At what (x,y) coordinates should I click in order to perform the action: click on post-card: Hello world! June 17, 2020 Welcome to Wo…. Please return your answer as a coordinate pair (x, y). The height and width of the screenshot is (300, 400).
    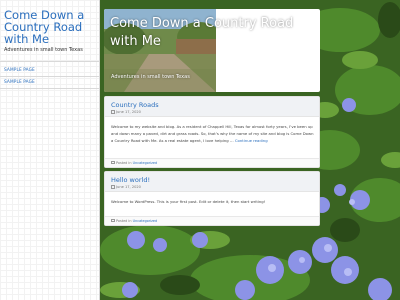
    Looking at the image, I should click on (212, 198).